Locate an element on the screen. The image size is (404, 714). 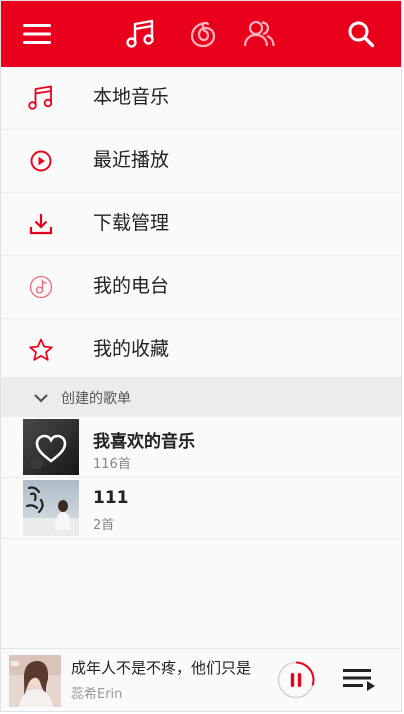
now-playing-cover is located at coordinates (35, 681).